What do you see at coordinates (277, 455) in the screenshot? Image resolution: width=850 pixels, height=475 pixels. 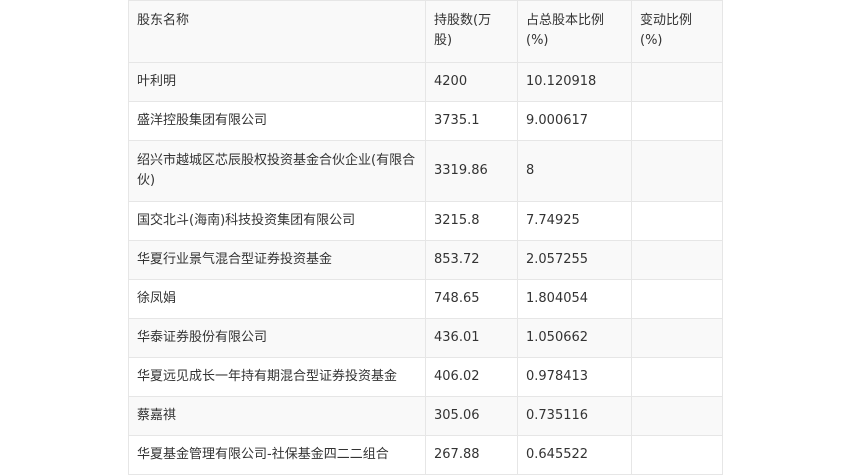 I see `cell-shareholder-name: 华夏基金管理有限公司-社保基金四二二组合` at bounding box center [277, 455].